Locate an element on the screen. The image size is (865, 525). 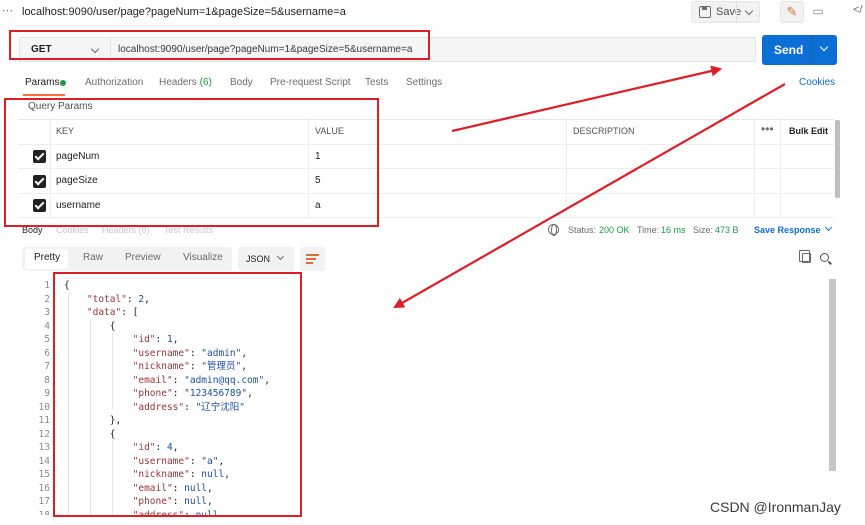
arrow-to-send is located at coordinates (587, 99).